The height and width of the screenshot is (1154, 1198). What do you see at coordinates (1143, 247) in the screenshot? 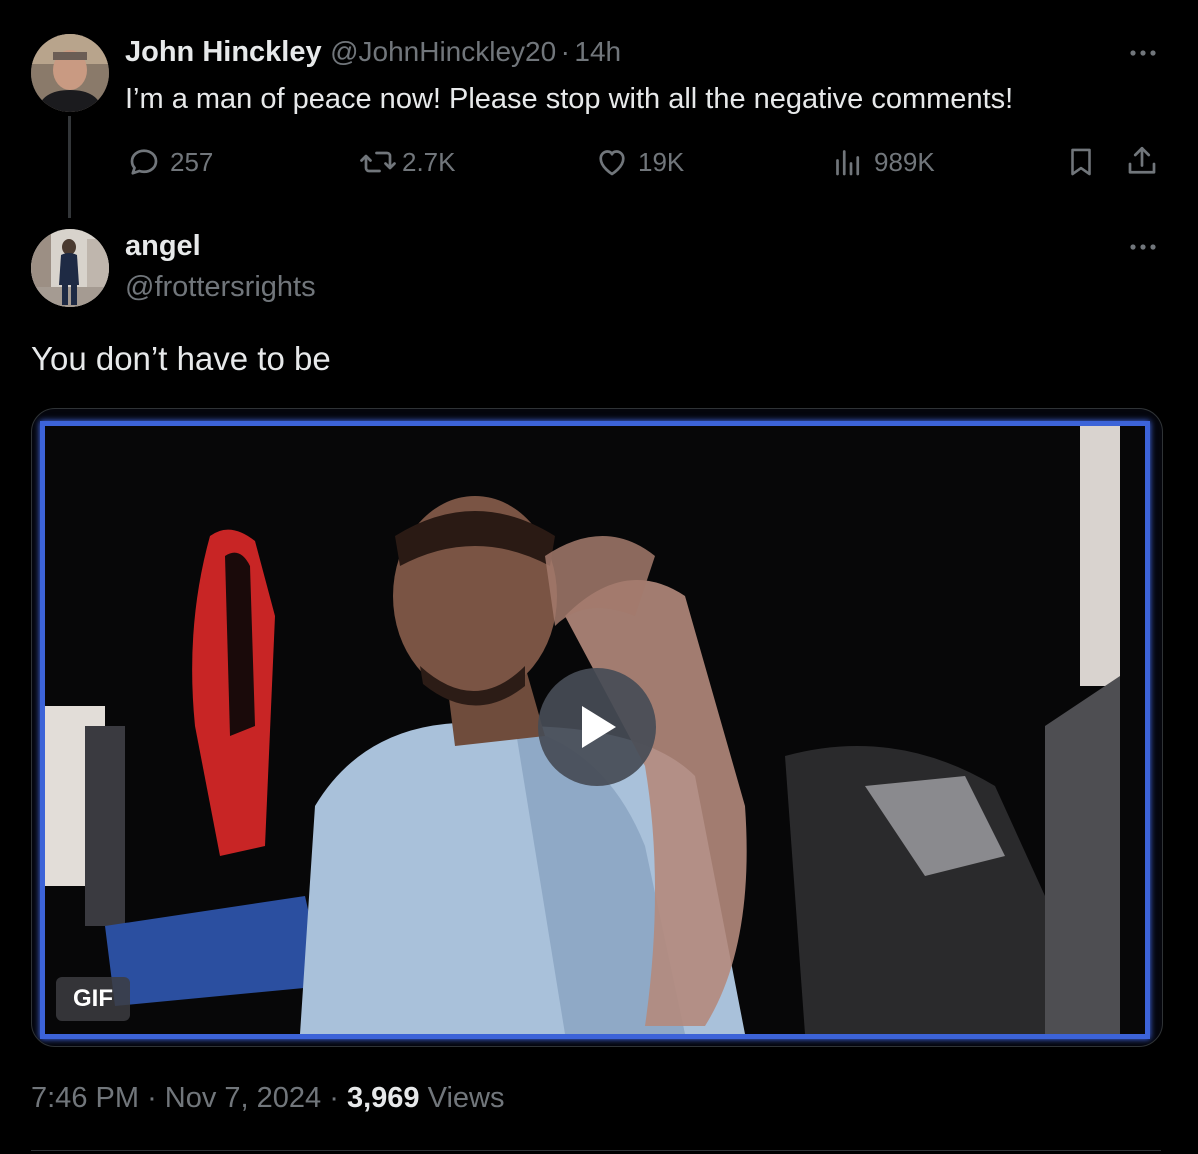
I see `reply-more-icon` at bounding box center [1143, 247].